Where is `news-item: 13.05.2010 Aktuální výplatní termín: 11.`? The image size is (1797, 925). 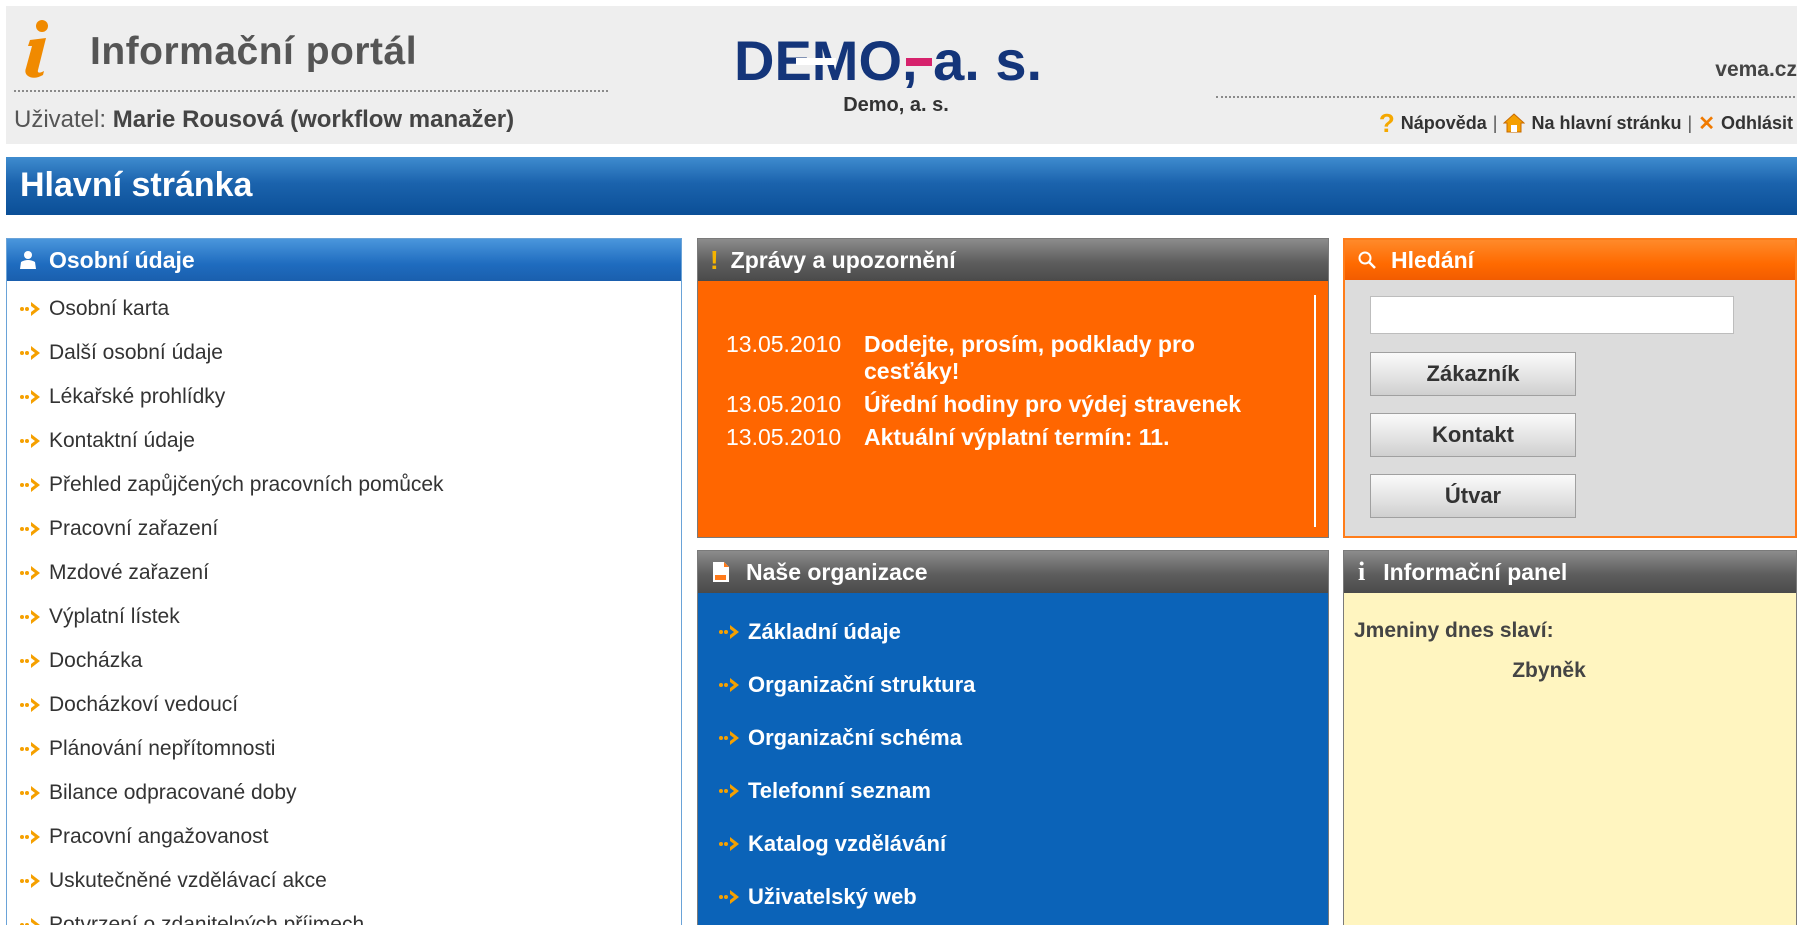
news-item: 13.05.2010 Aktuální výplatní termín: 11. is located at coordinates (1006, 437).